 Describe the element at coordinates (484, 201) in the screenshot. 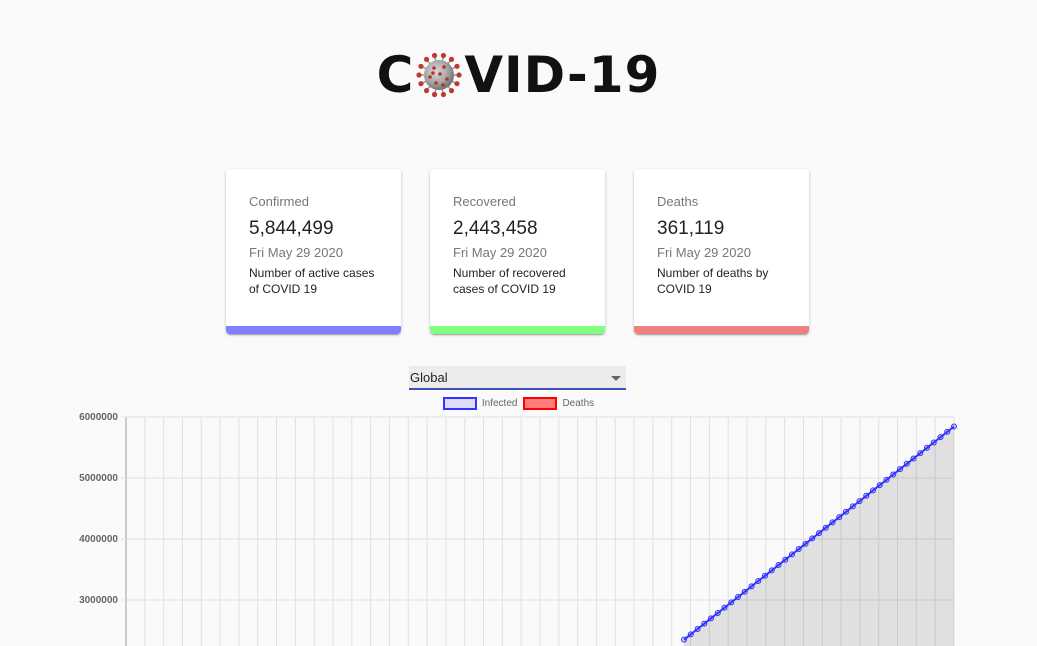

I see `card-title: Recovered` at that location.